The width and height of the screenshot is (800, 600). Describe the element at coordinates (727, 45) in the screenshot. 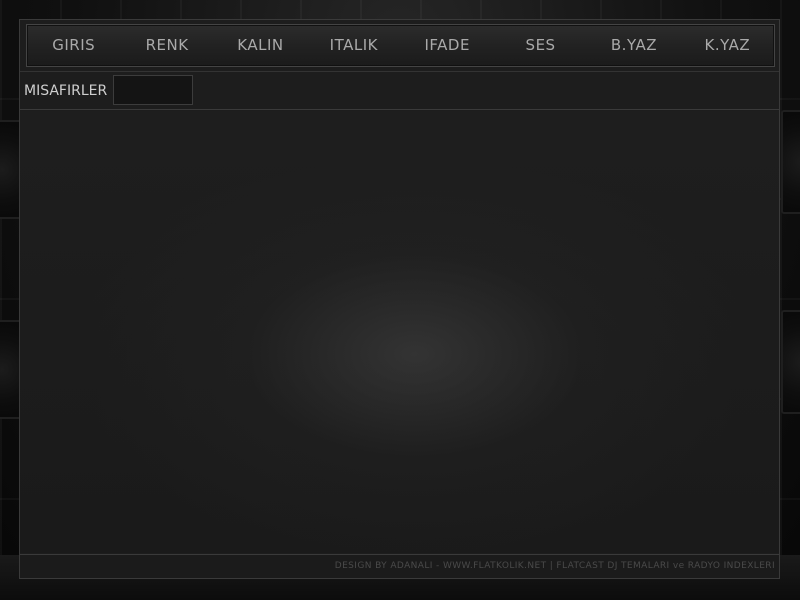

I see `nav-item-kyaz: K.YAZ` at that location.